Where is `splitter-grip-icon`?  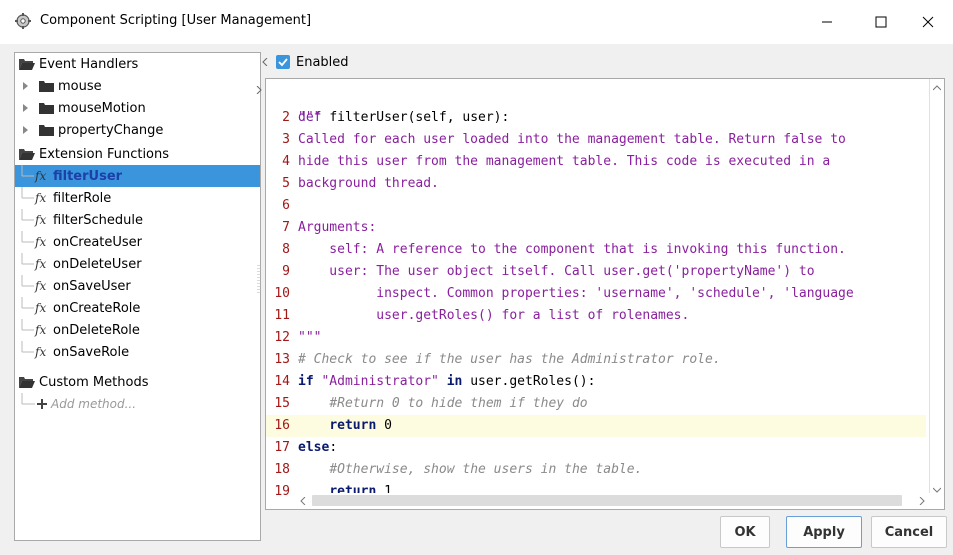 splitter-grip-icon is located at coordinates (259, 279).